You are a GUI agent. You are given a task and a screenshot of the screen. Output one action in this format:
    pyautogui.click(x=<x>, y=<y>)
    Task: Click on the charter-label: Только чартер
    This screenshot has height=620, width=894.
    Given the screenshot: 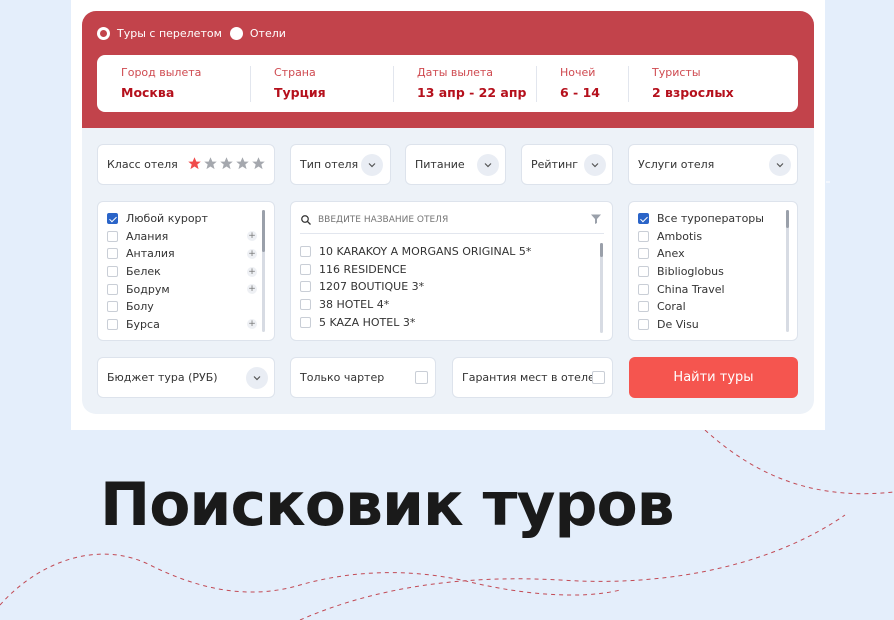 What is the action you would take?
    pyautogui.click(x=342, y=377)
    